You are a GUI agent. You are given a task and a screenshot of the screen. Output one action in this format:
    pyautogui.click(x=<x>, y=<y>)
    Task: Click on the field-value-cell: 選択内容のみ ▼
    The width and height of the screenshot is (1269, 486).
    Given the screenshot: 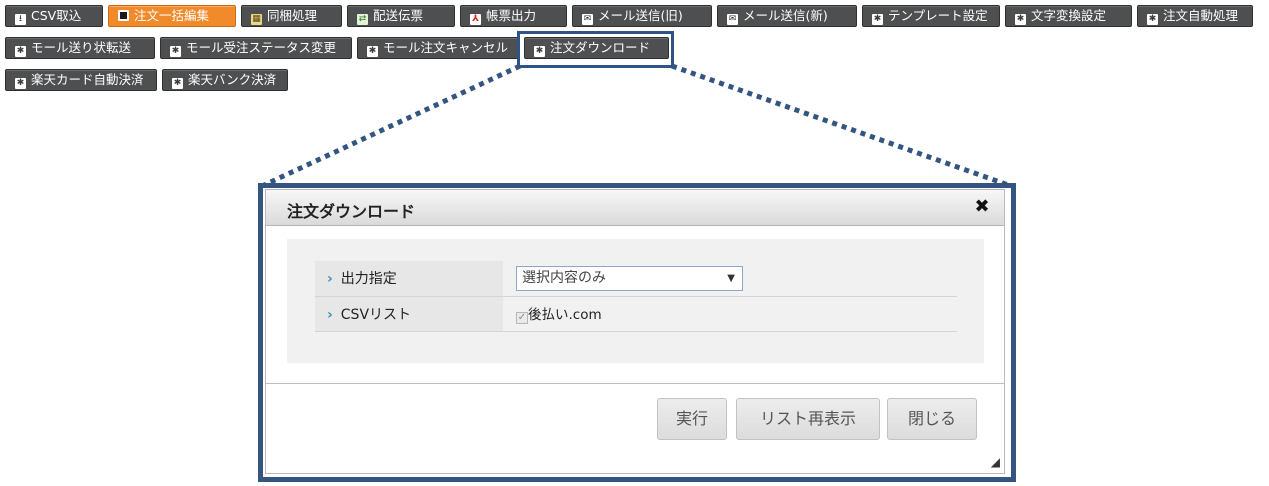 What is the action you would take?
    pyautogui.click(x=730, y=279)
    